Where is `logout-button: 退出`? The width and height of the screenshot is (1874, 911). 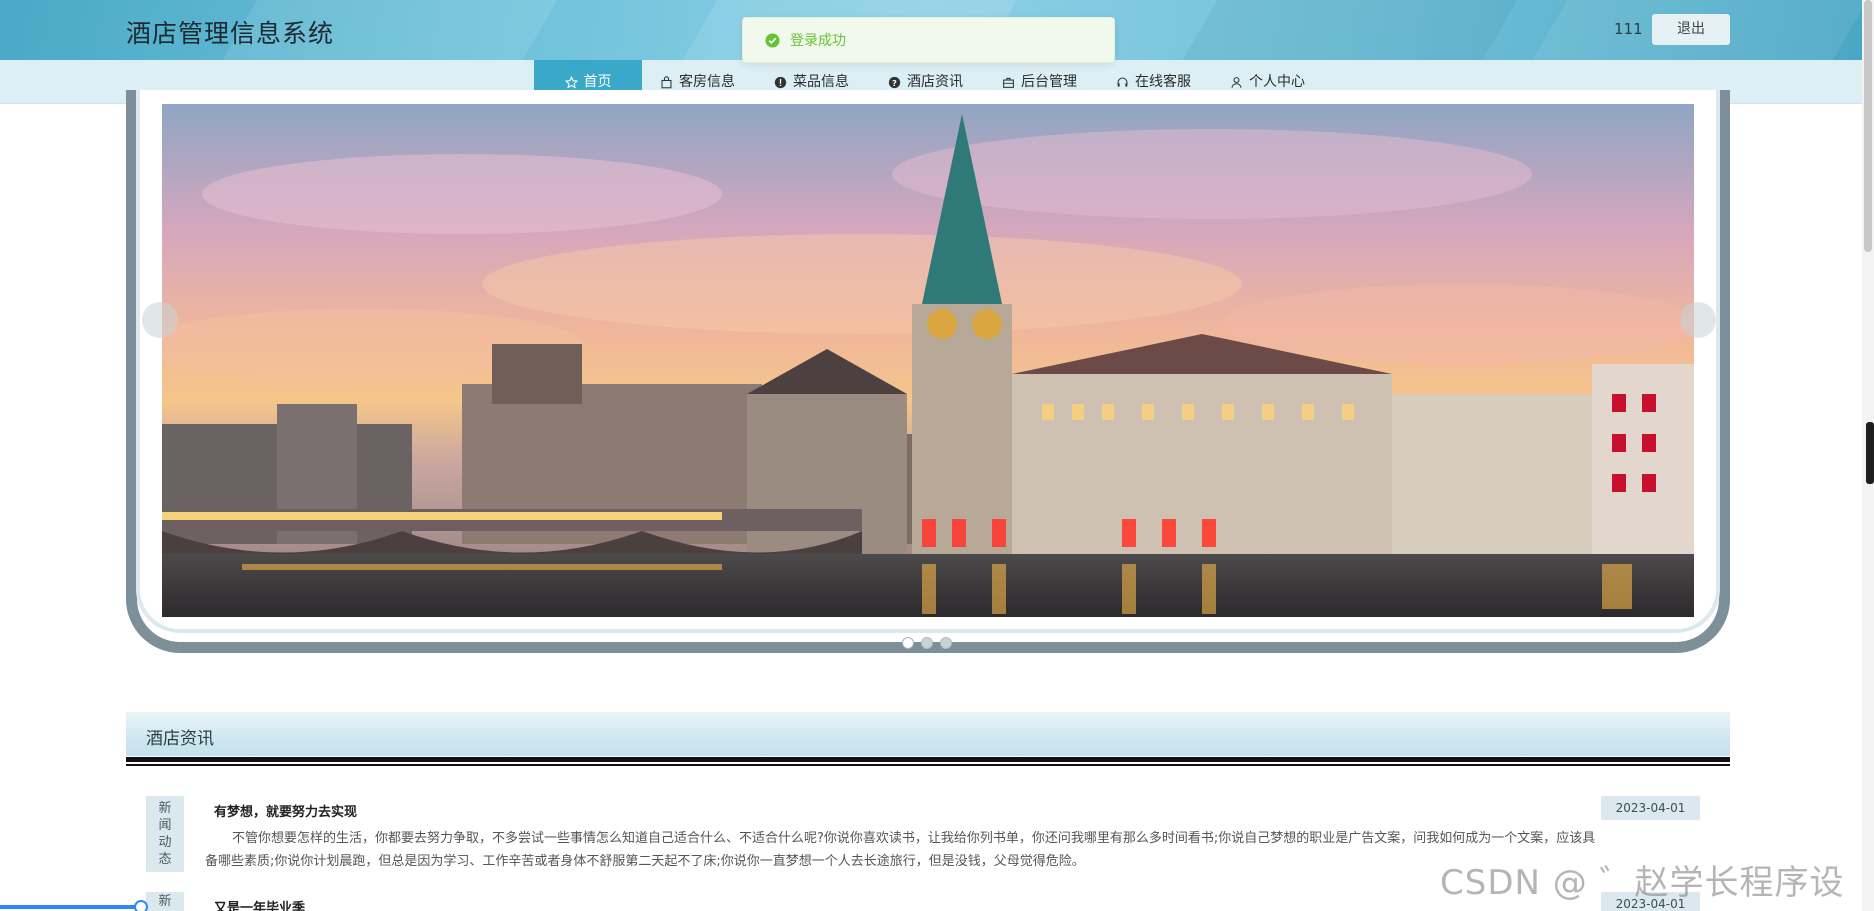
logout-button: 退出 is located at coordinates (1691, 29).